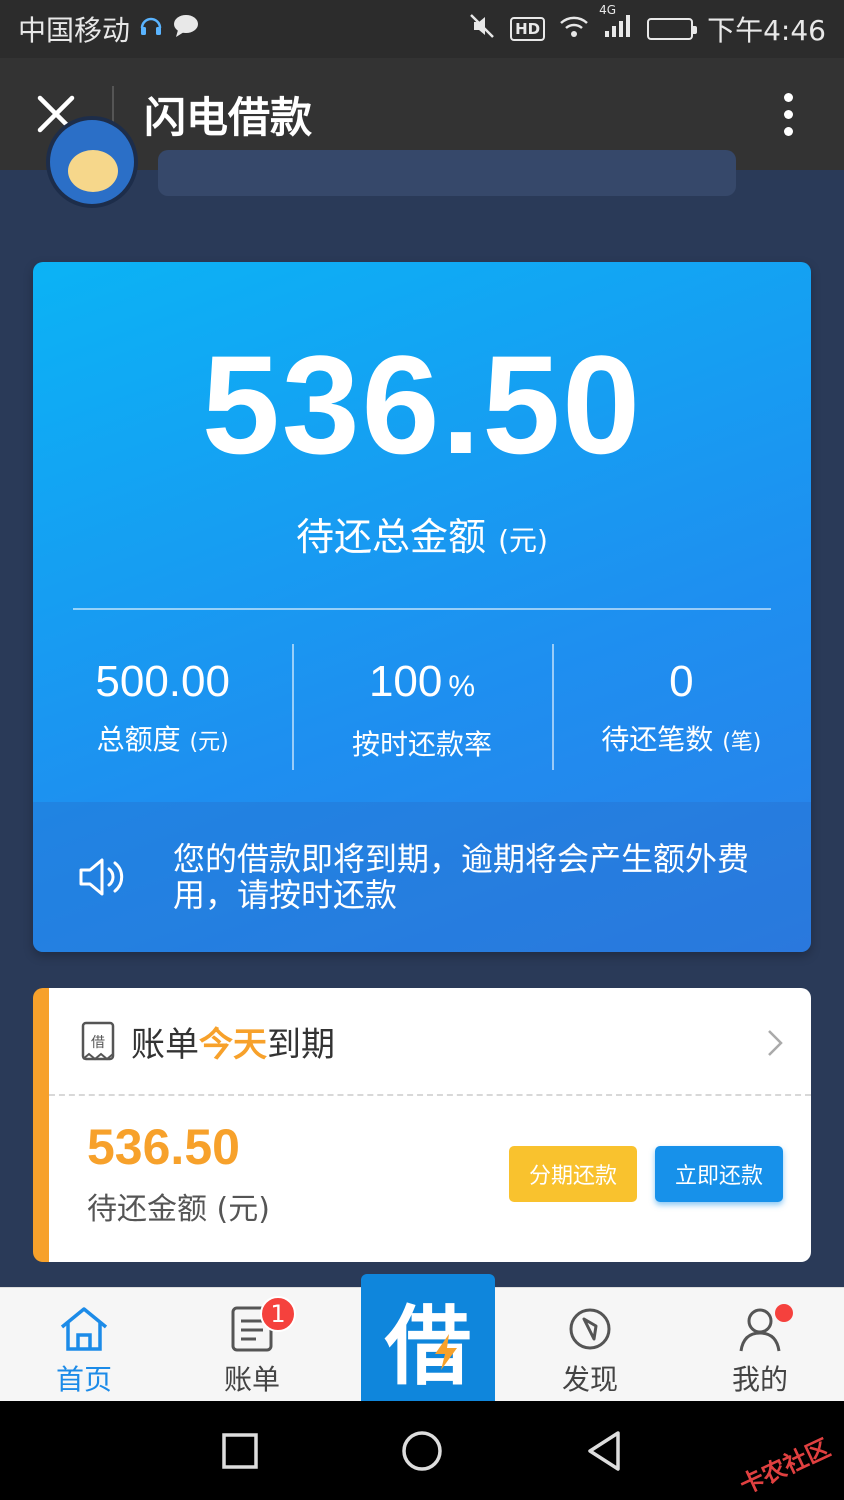 The width and height of the screenshot is (844, 1500). Describe the element at coordinates (186, 29) in the screenshot. I see `chat-icon` at that location.